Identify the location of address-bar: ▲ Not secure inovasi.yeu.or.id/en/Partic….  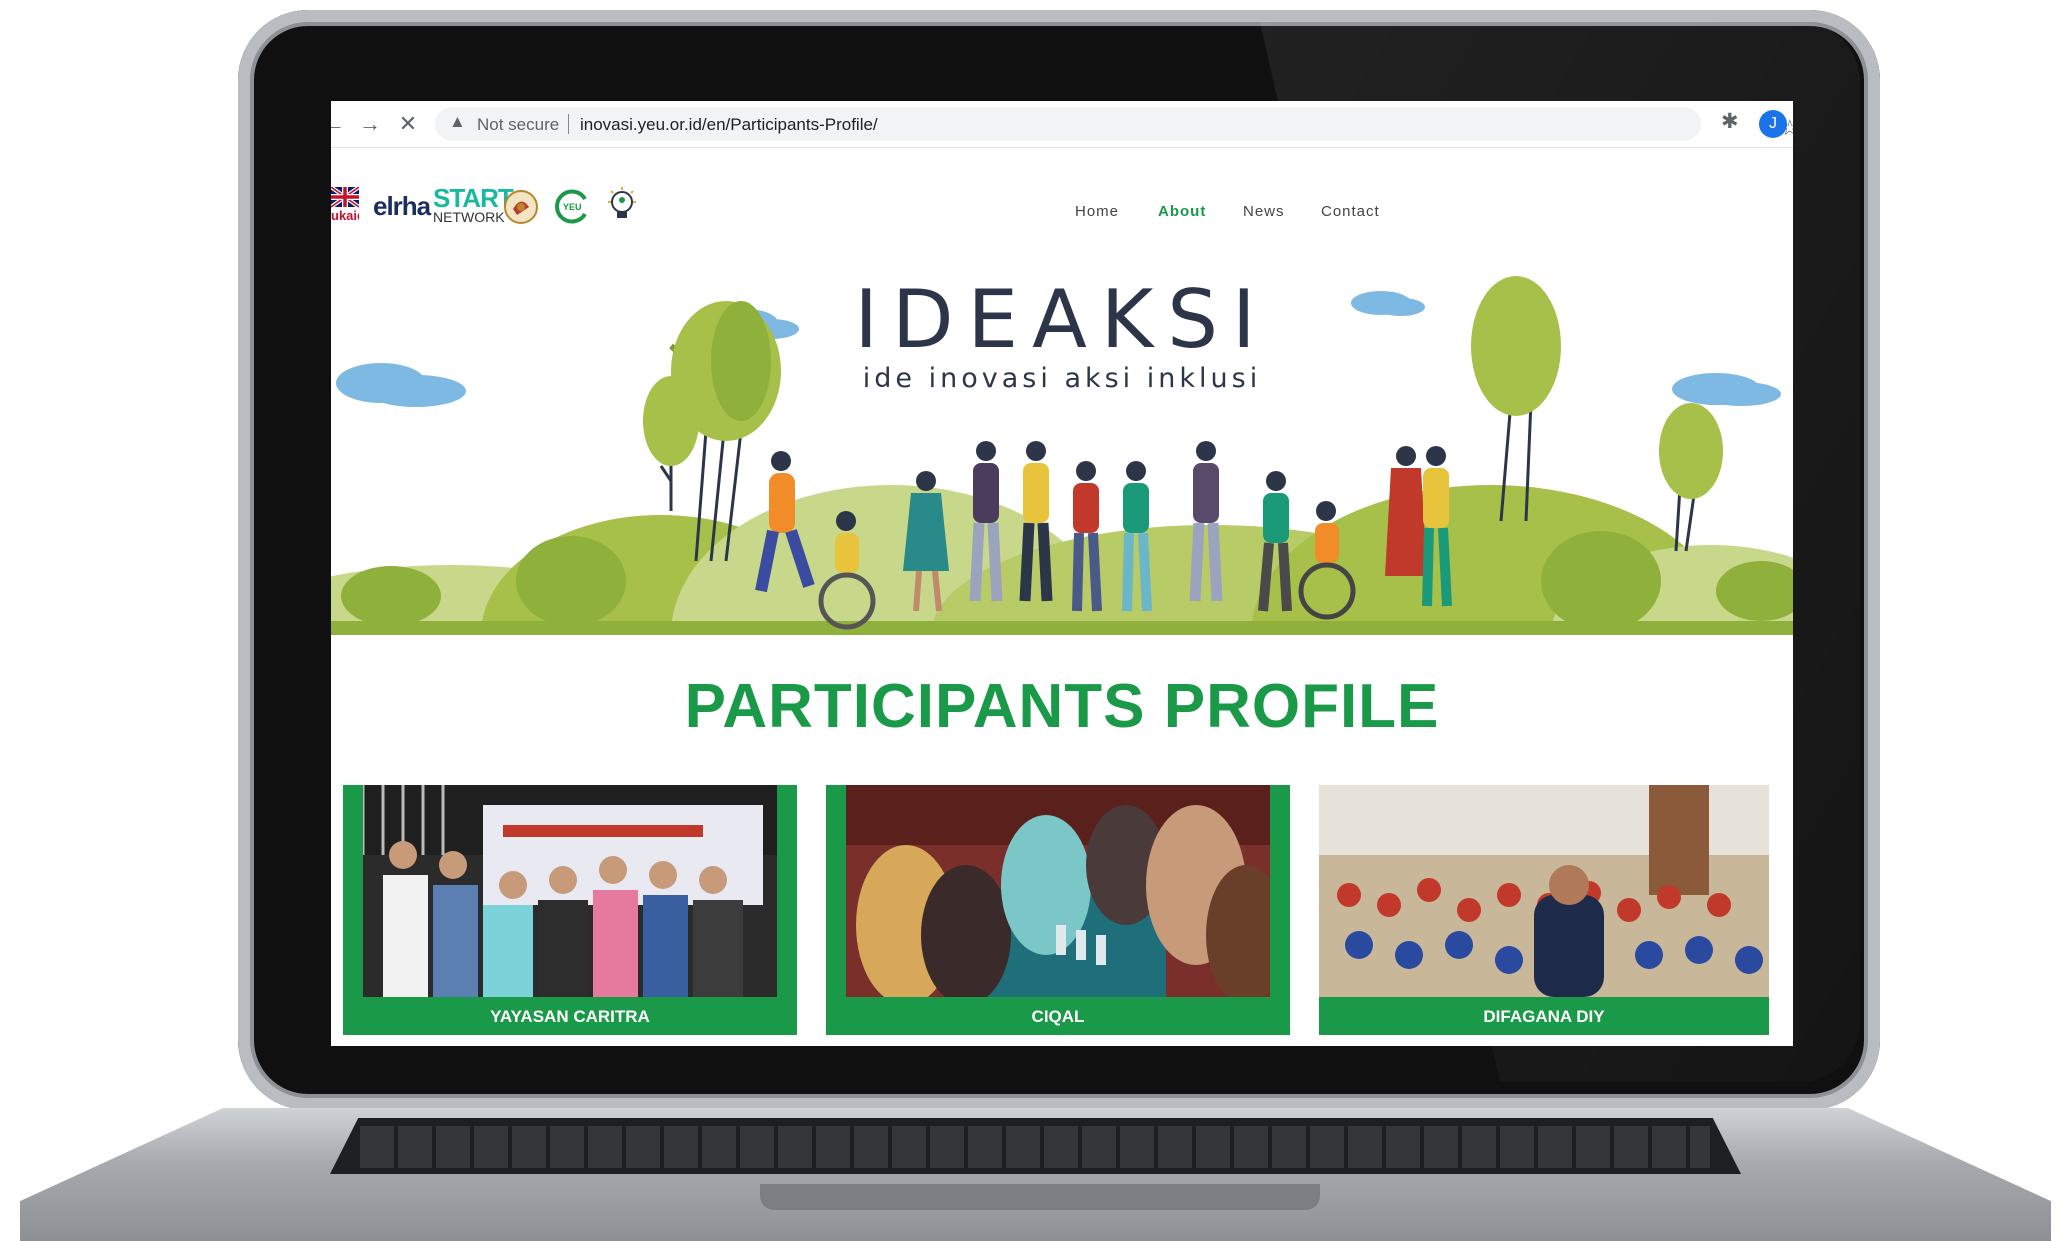
(1114, 124).